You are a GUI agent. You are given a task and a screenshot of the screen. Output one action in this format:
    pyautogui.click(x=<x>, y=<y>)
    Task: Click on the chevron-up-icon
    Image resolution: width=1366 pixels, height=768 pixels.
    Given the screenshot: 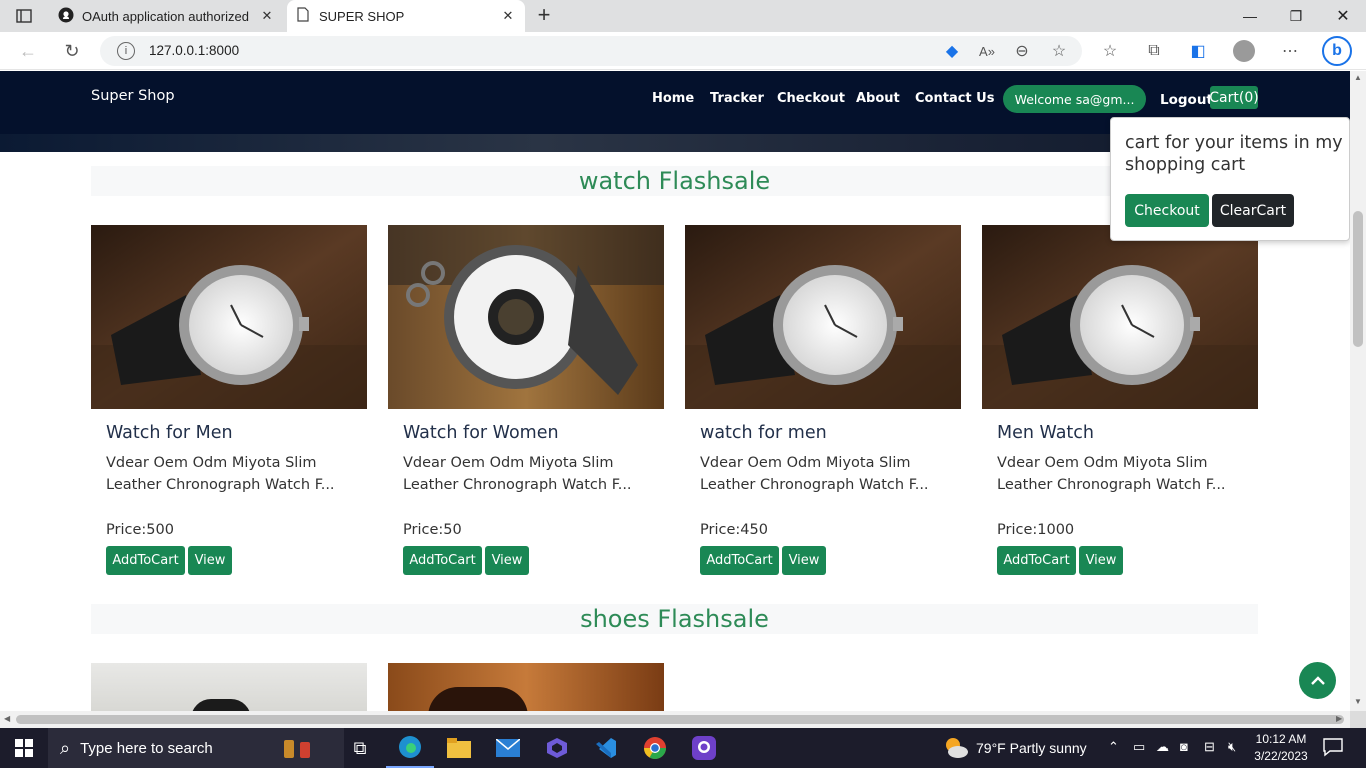 What is the action you would take?
    pyautogui.click(x=1317, y=680)
    